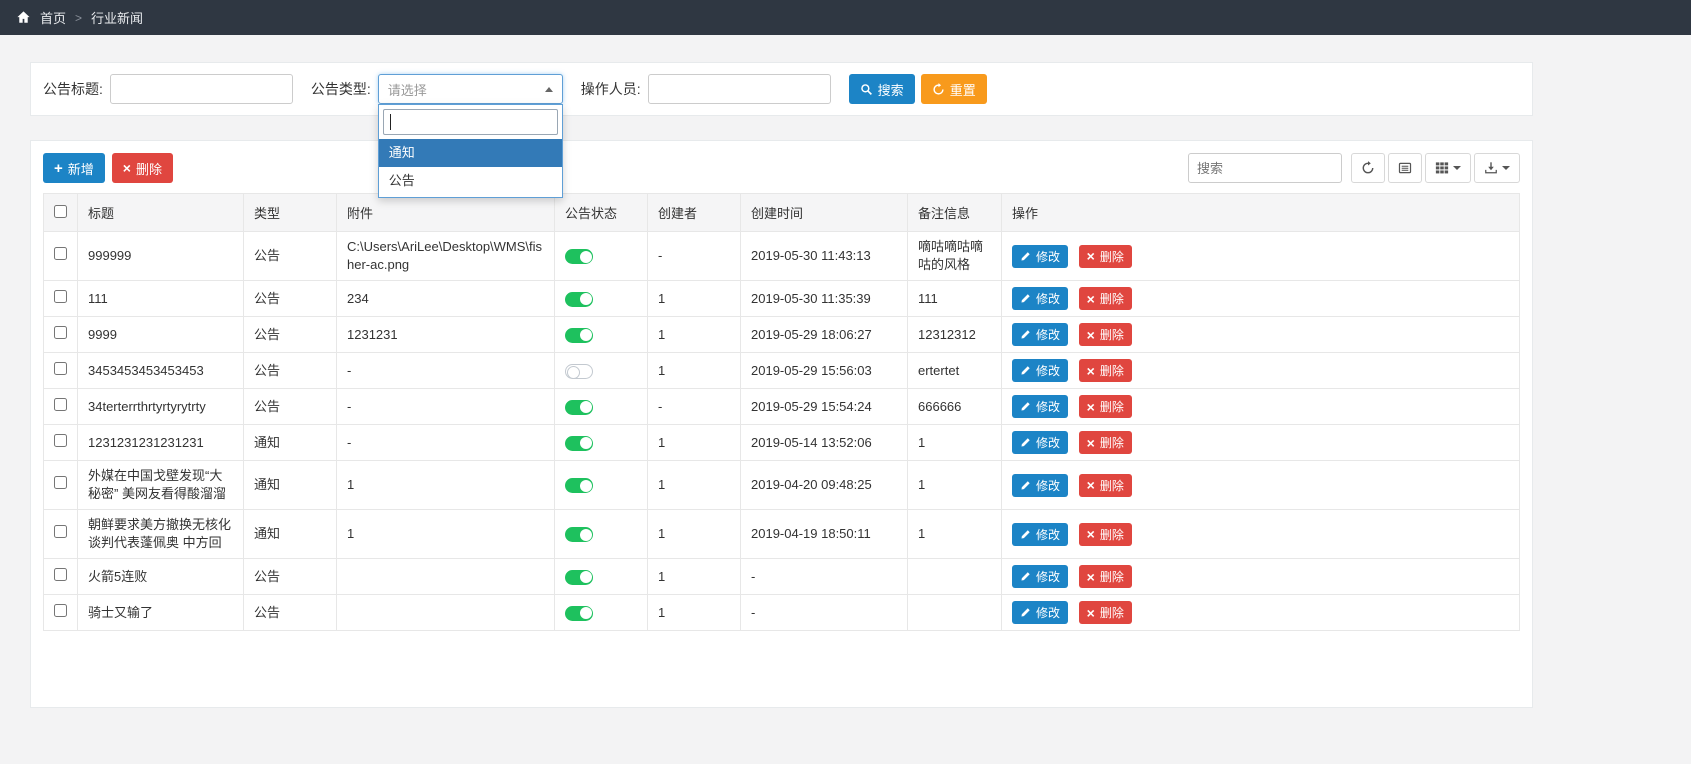 The height and width of the screenshot is (764, 1691). What do you see at coordinates (1442, 168) in the screenshot?
I see `columns-icon` at bounding box center [1442, 168].